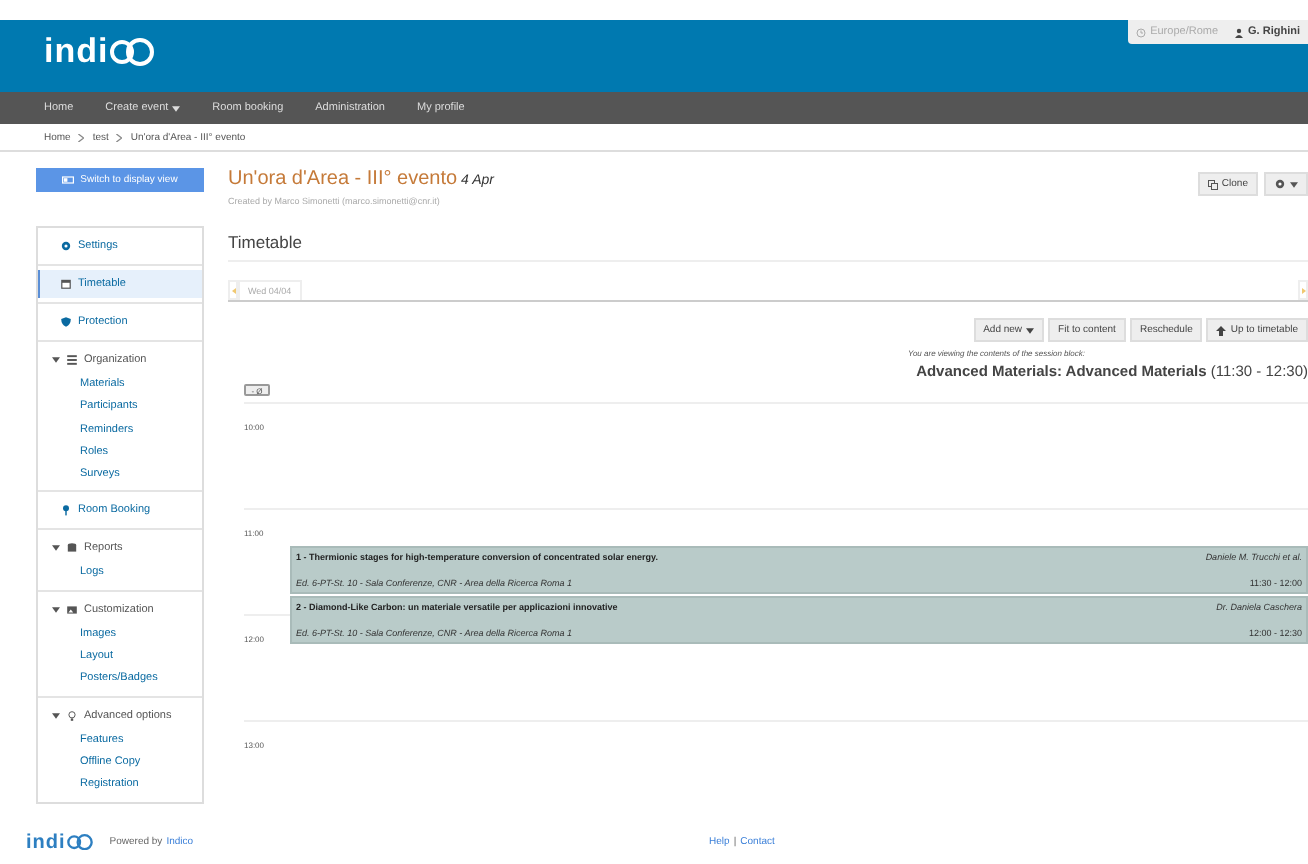  I want to click on clock-icon, so click(1141, 32).